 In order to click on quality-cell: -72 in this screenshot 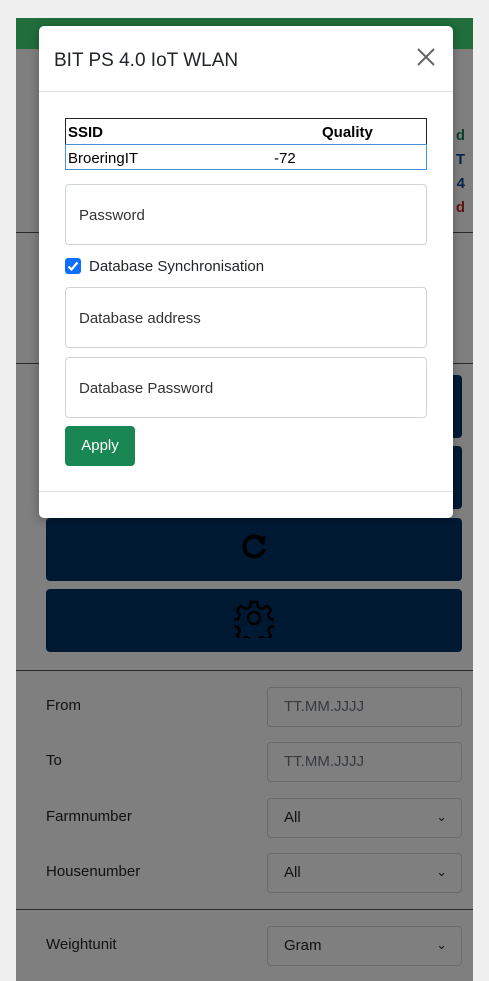, I will do `click(285, 158)`.